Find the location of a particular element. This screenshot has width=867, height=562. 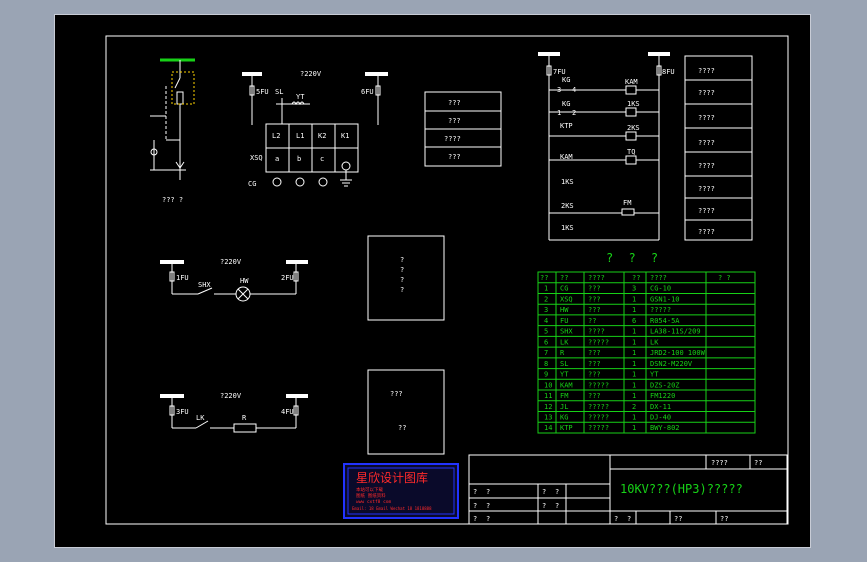

cg-label: CG is located at coordinates (252, 184).